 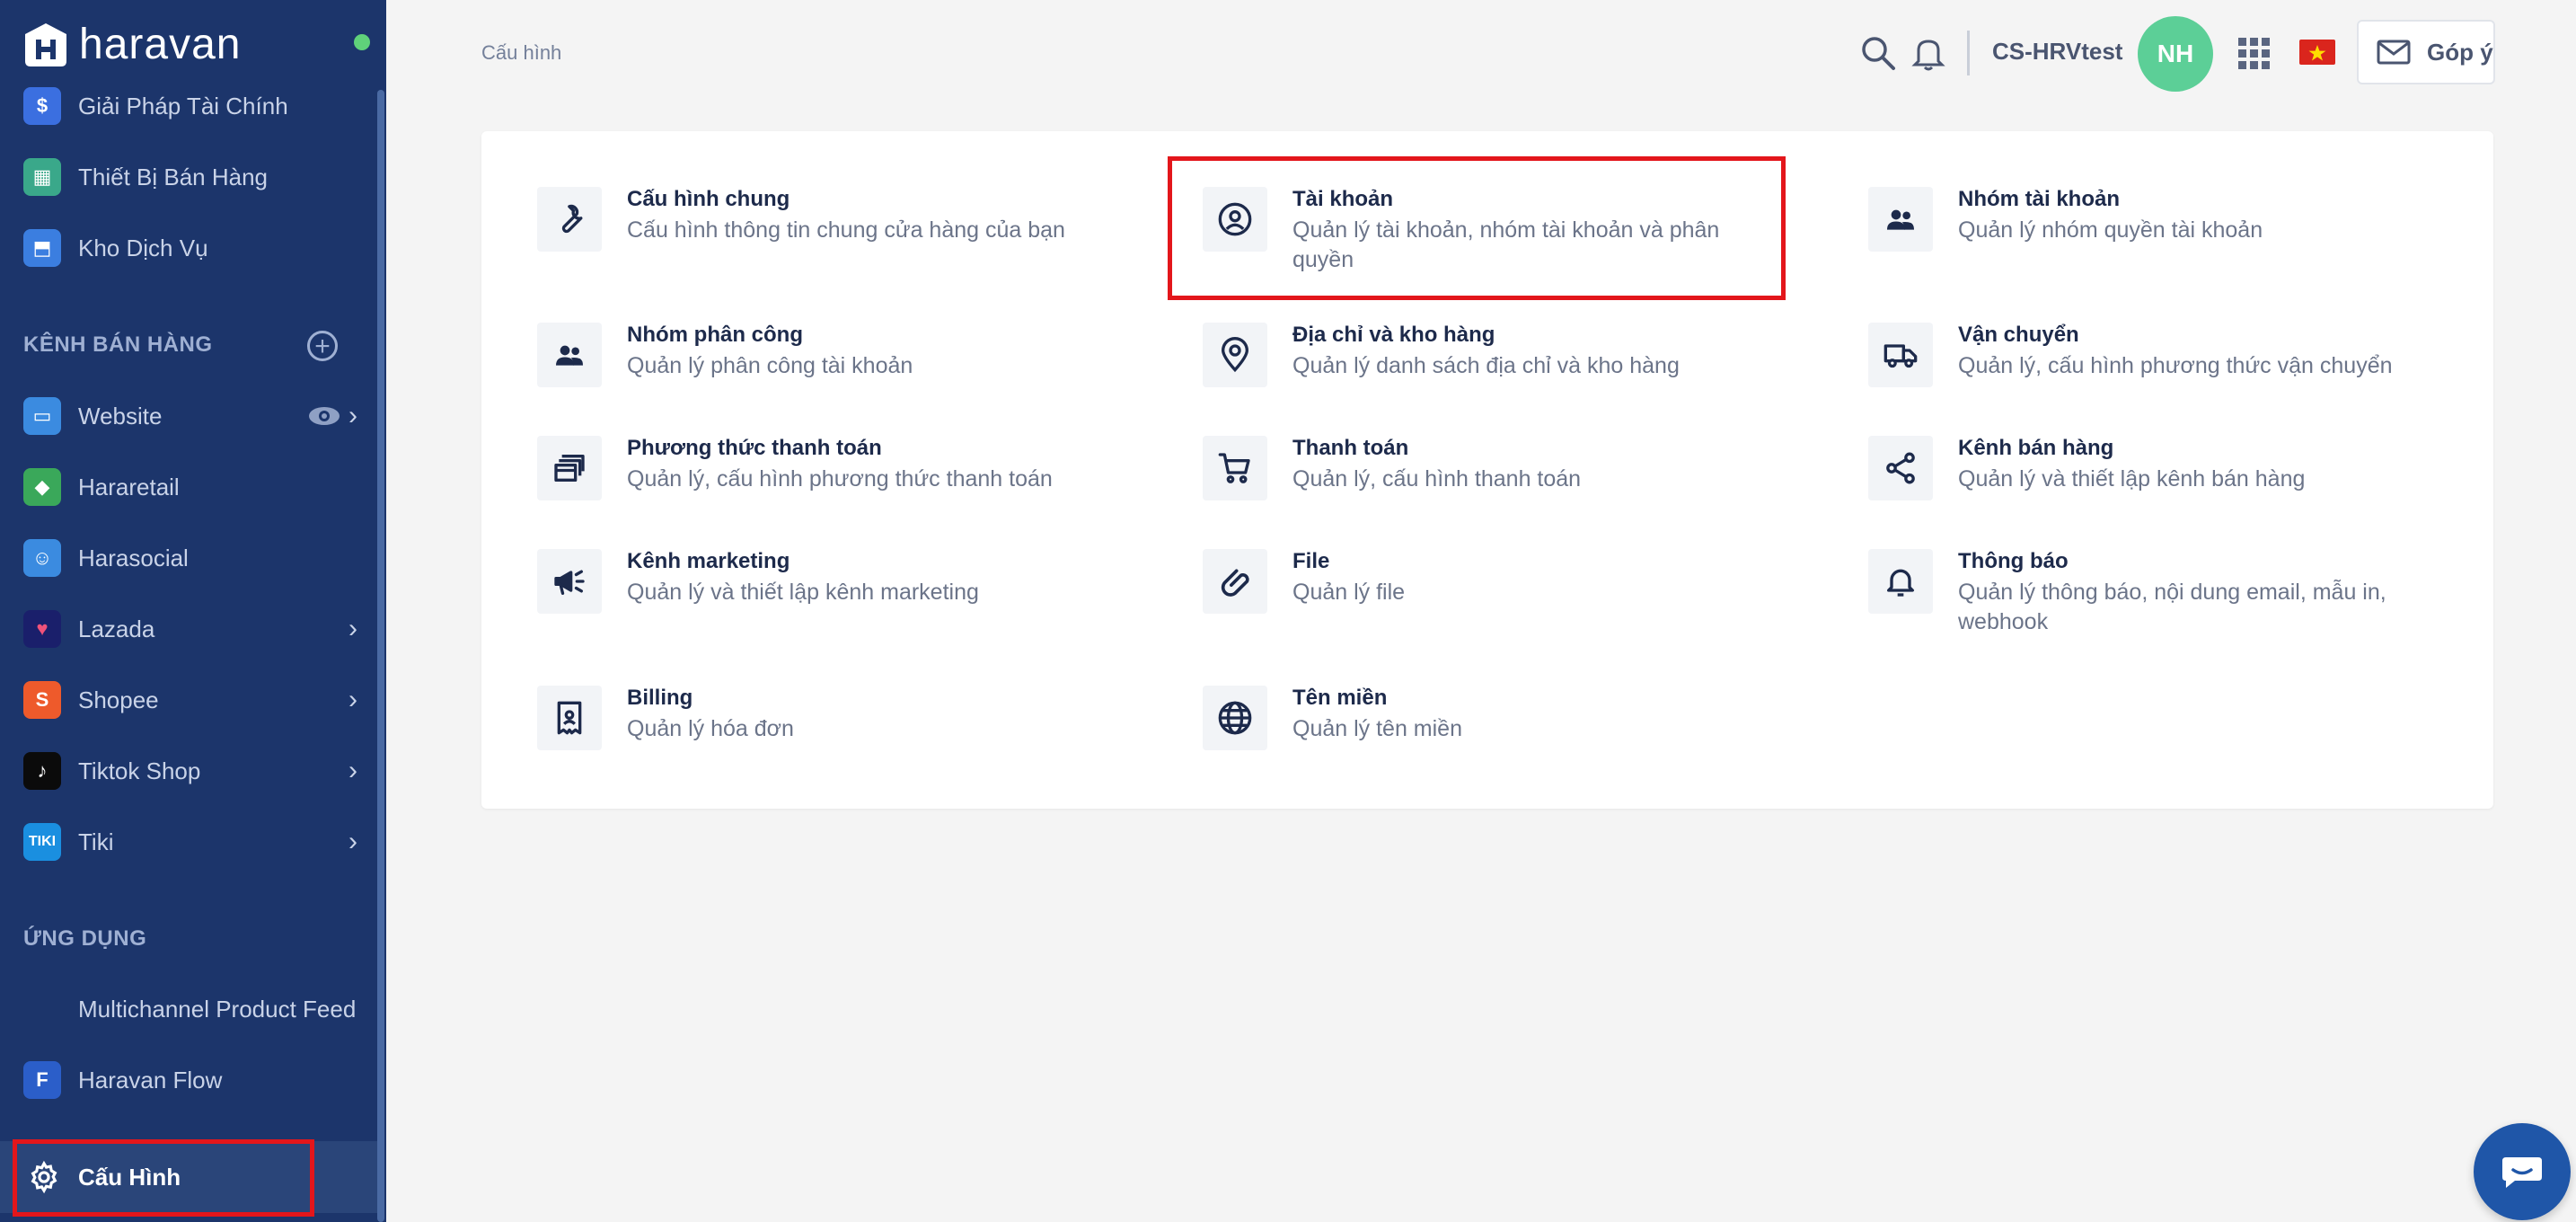 I want to click on setting-domains: Tên miền Quản lý tên miền, so click(x=1461, y=690).